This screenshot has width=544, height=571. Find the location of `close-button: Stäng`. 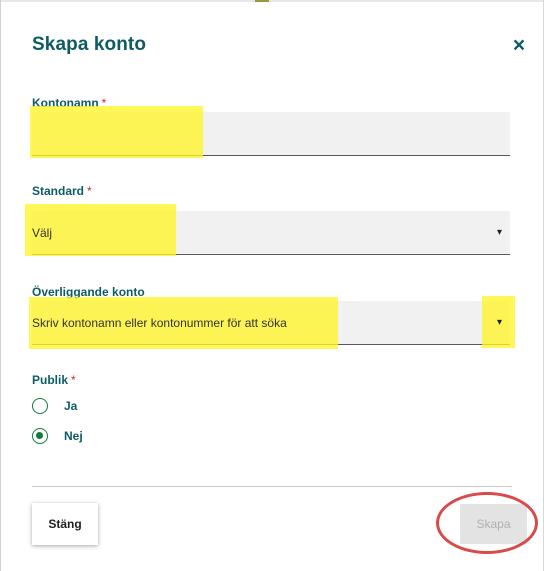

close-button: Stäng is located at coordinates (65, 524).